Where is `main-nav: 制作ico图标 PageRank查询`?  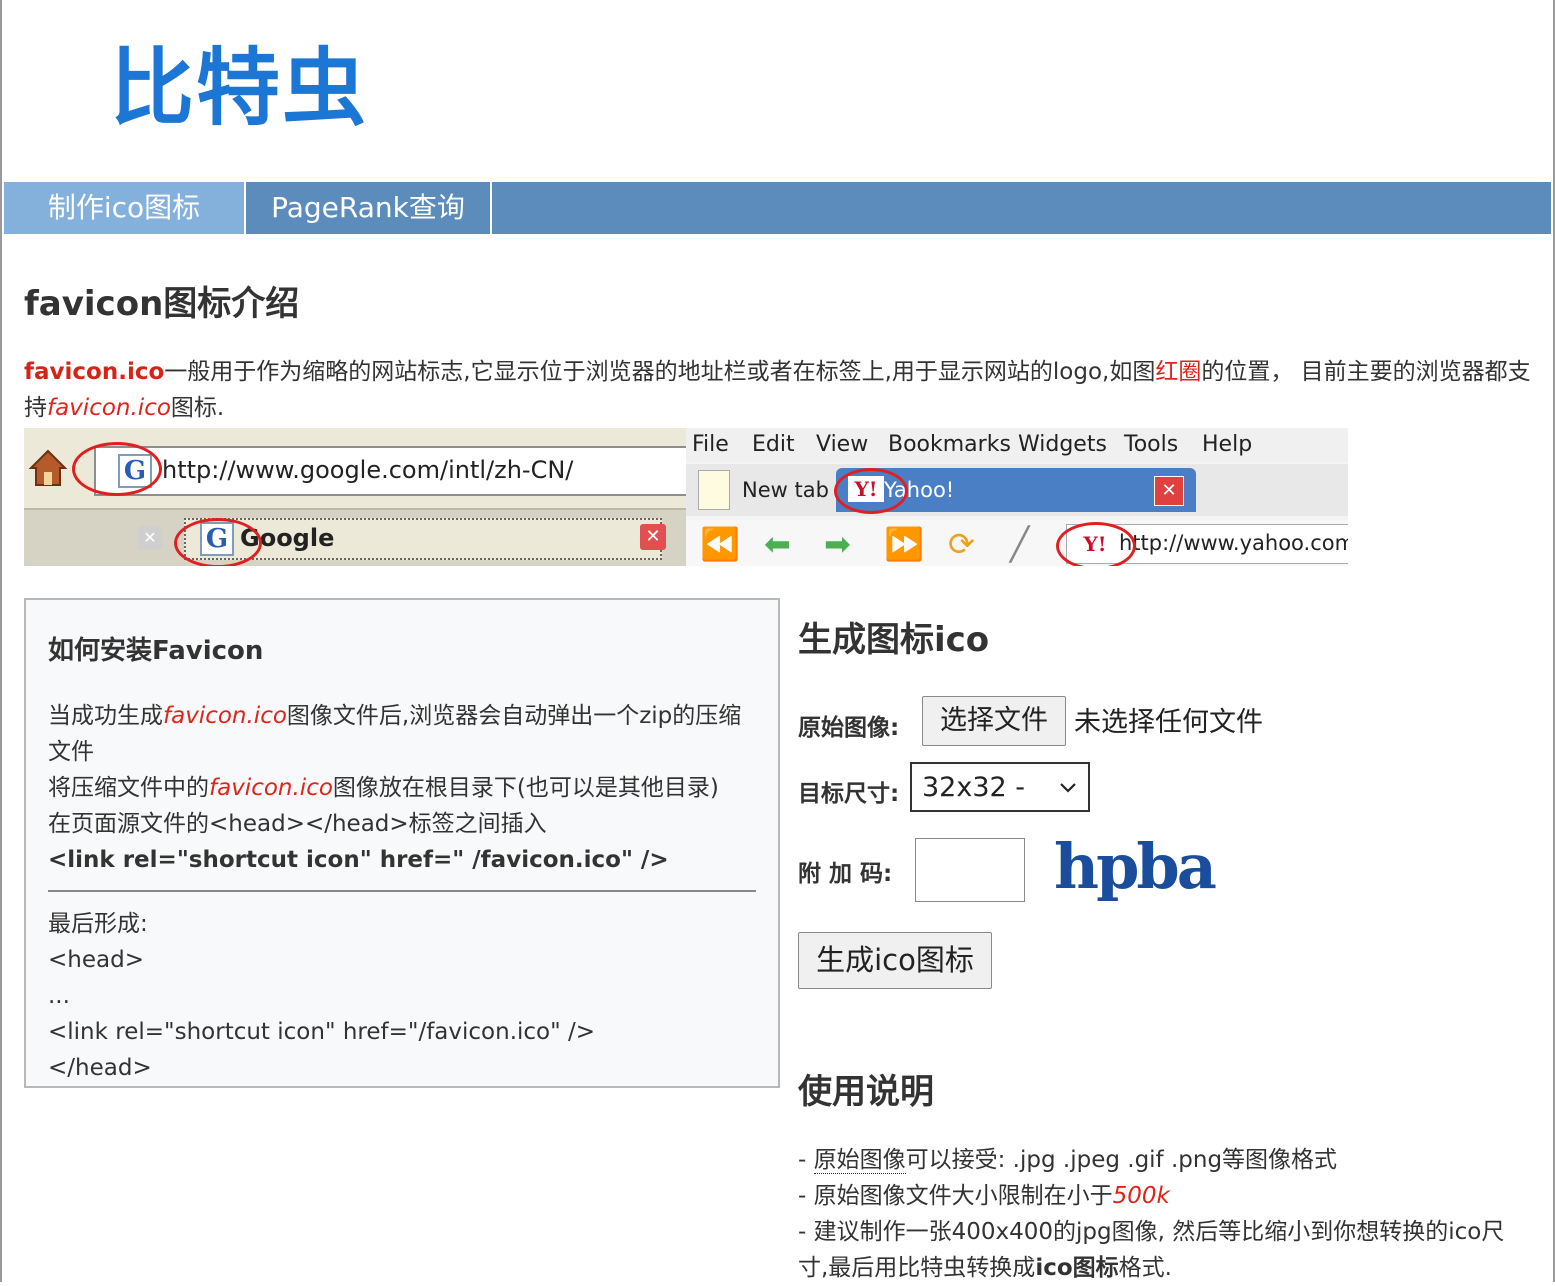 main-nav: 制作ico图标 PageRank查询 is located at coordinates (777, 208).